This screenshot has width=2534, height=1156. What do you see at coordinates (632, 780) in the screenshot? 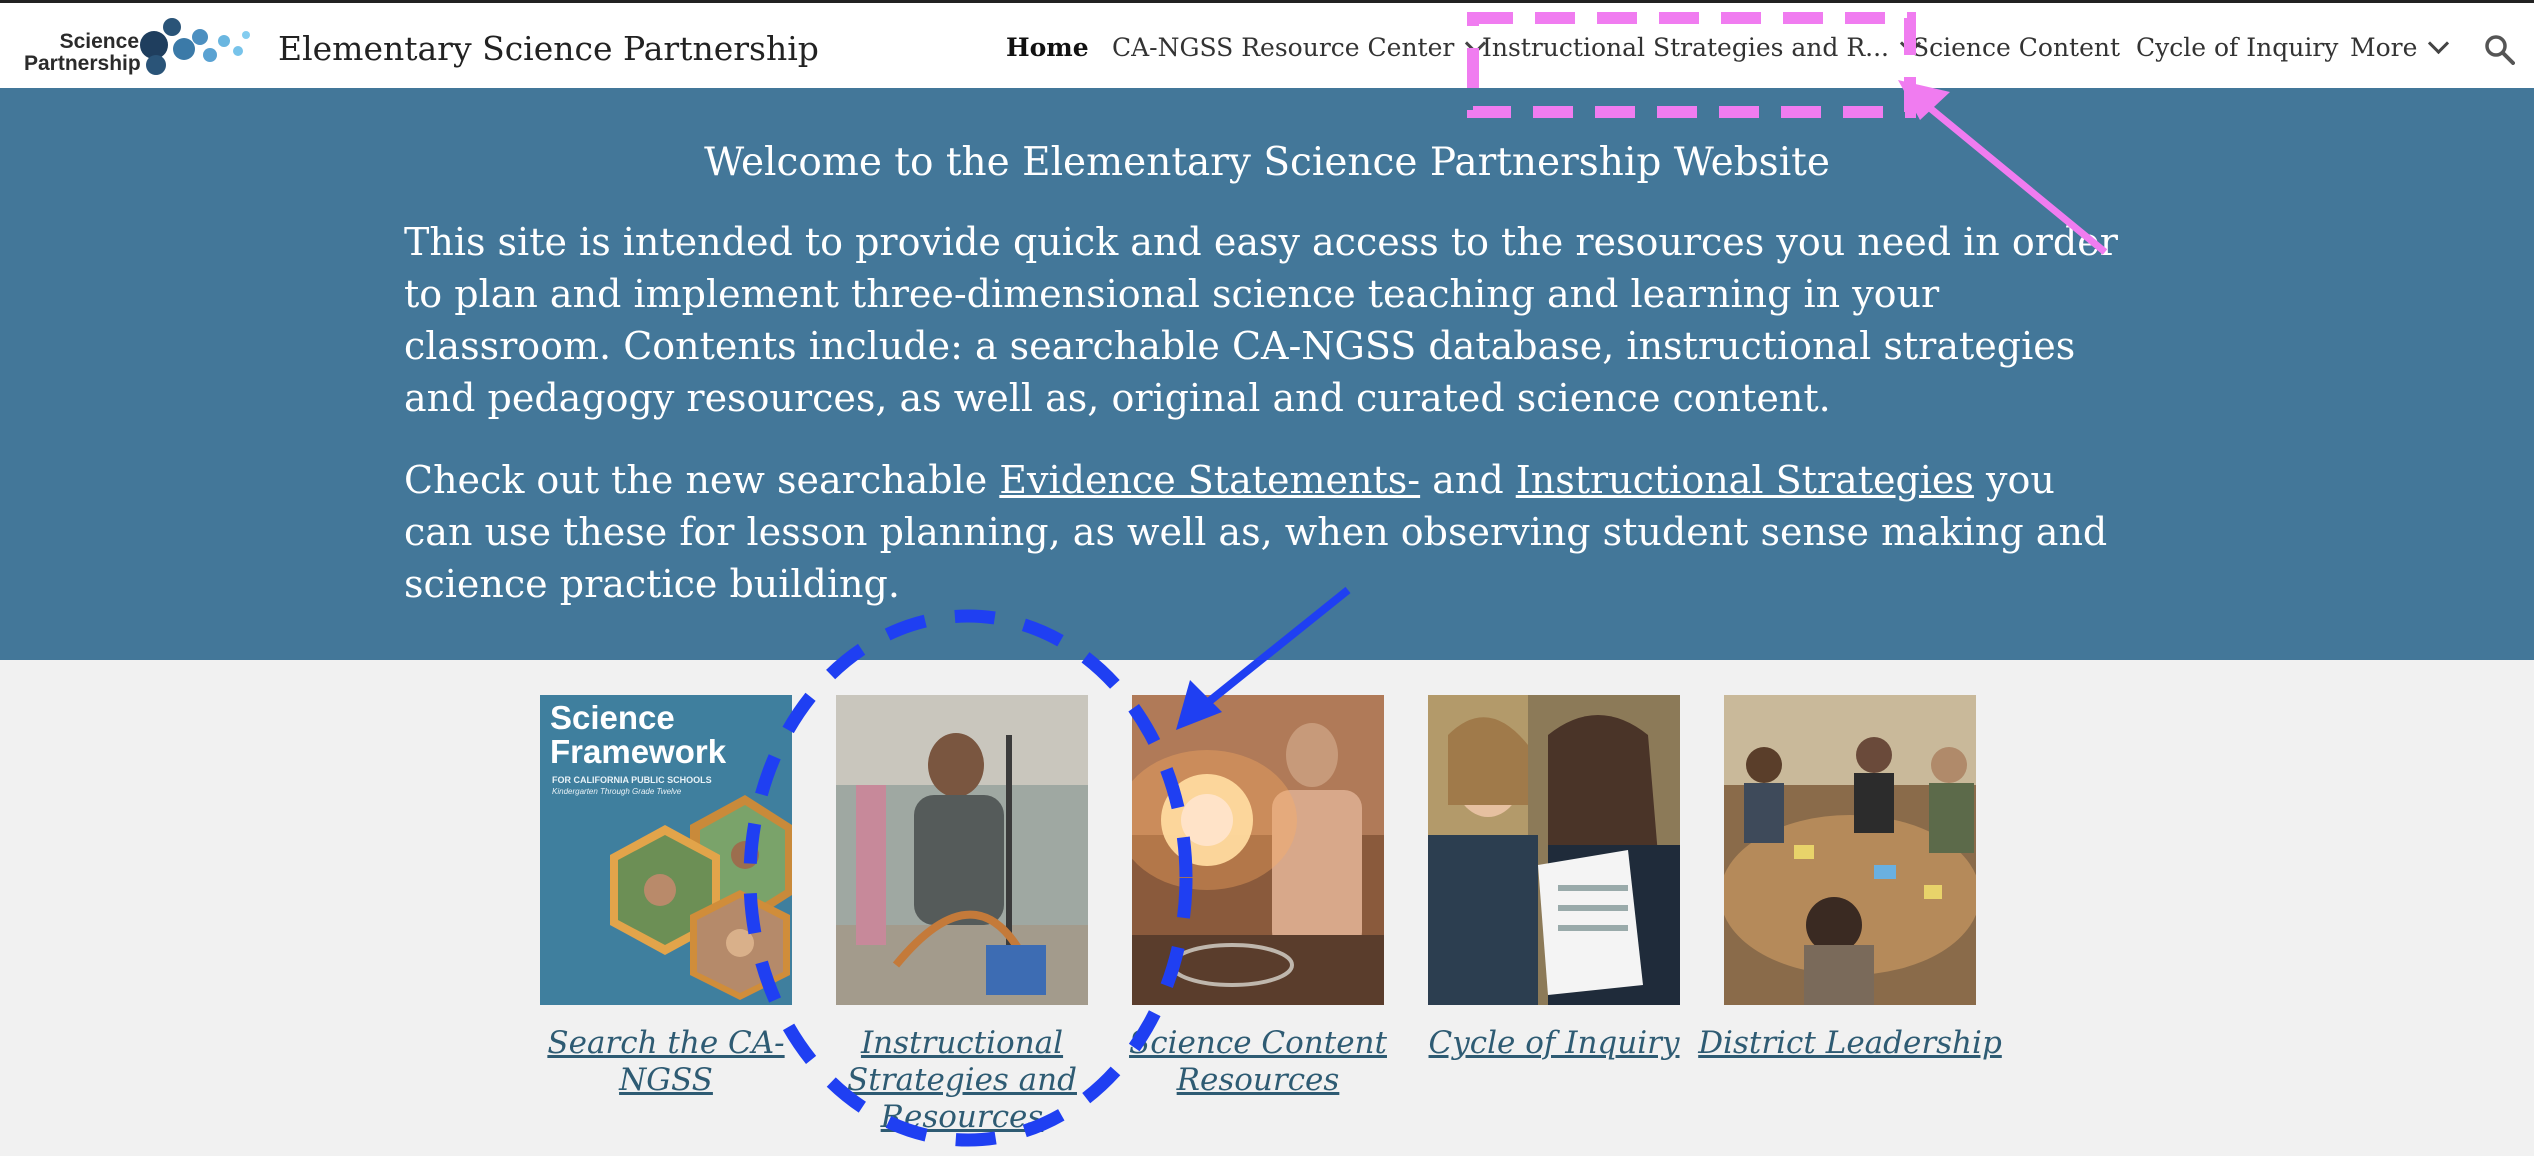
I see `framework-cover-subtitle: FOR CALIFORNIA PUBLIC SCHOOLS` at bounding box center [632, 780].